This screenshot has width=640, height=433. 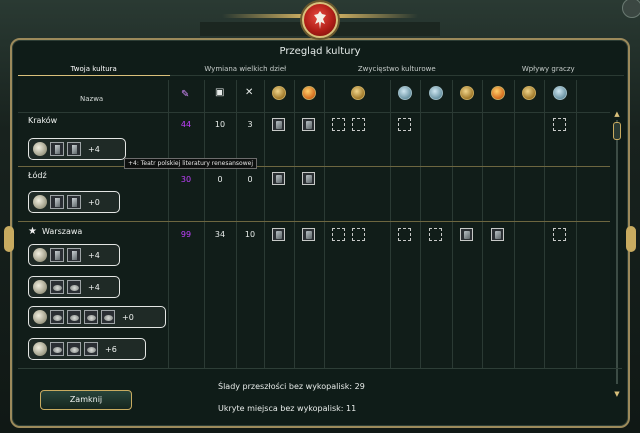 I want to click on scroll-up-icon: ▲, so click(x=617, y=114).